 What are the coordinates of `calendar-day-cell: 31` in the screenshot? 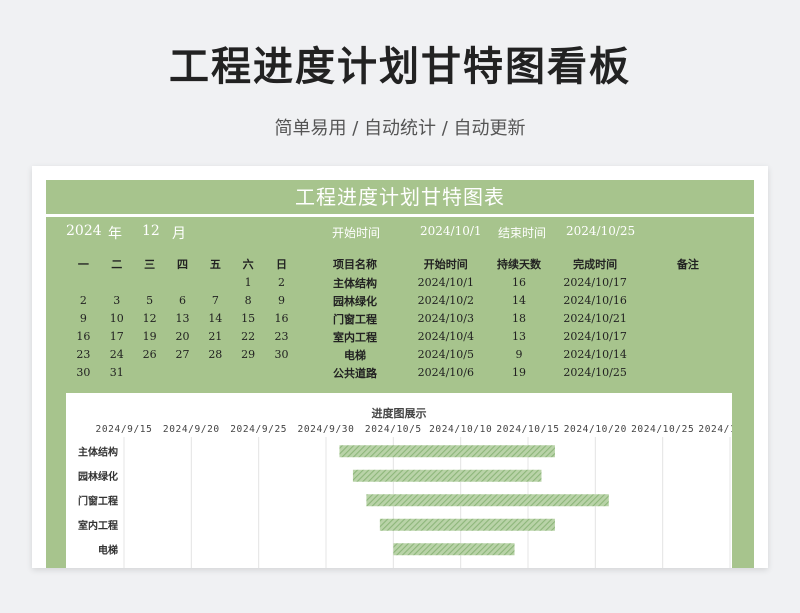 It's located at (116, 372).